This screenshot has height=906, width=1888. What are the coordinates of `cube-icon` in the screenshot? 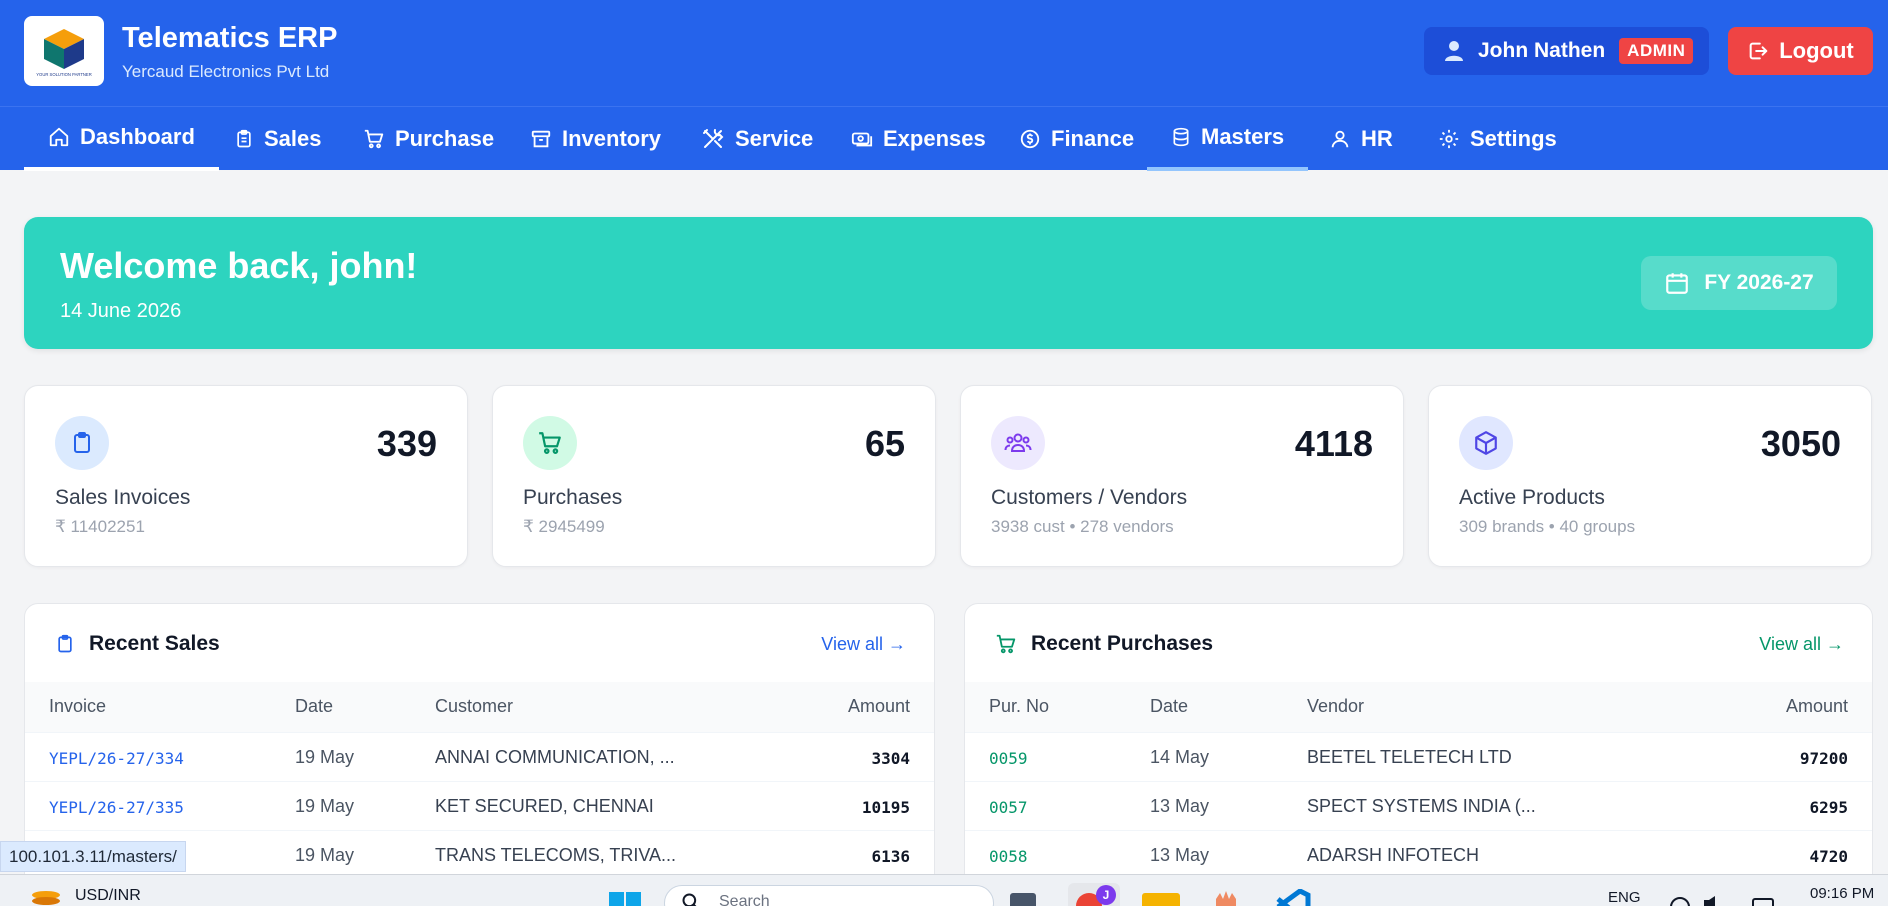 It's located at (1486, 443).